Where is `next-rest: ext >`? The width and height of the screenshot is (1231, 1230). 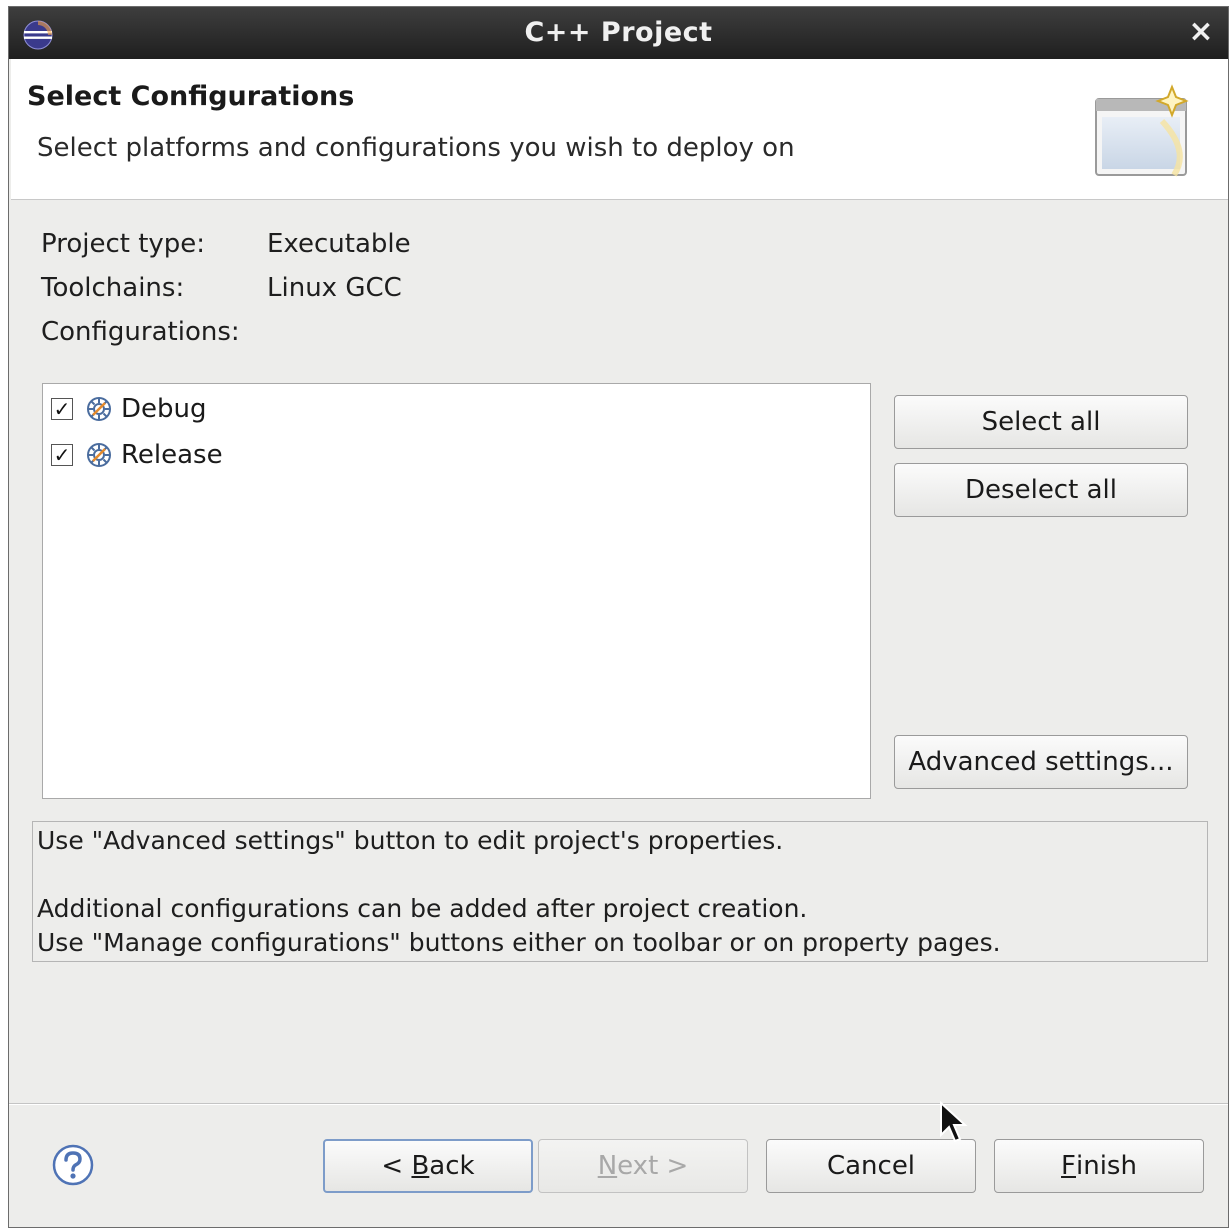
next-rest: ext > is located at coordinates (653, 1166).